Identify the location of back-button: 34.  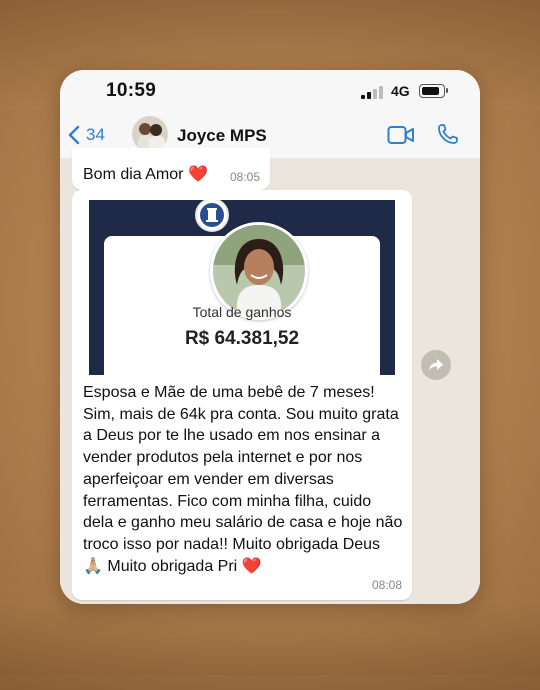
(86, 135).